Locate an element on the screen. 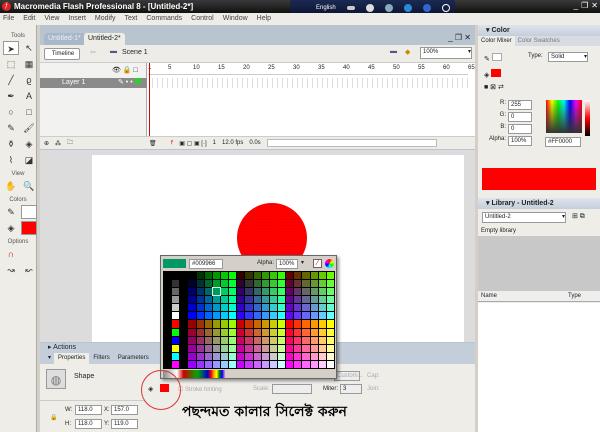  menu-edit: Edit is located at coordinates (29, 19).